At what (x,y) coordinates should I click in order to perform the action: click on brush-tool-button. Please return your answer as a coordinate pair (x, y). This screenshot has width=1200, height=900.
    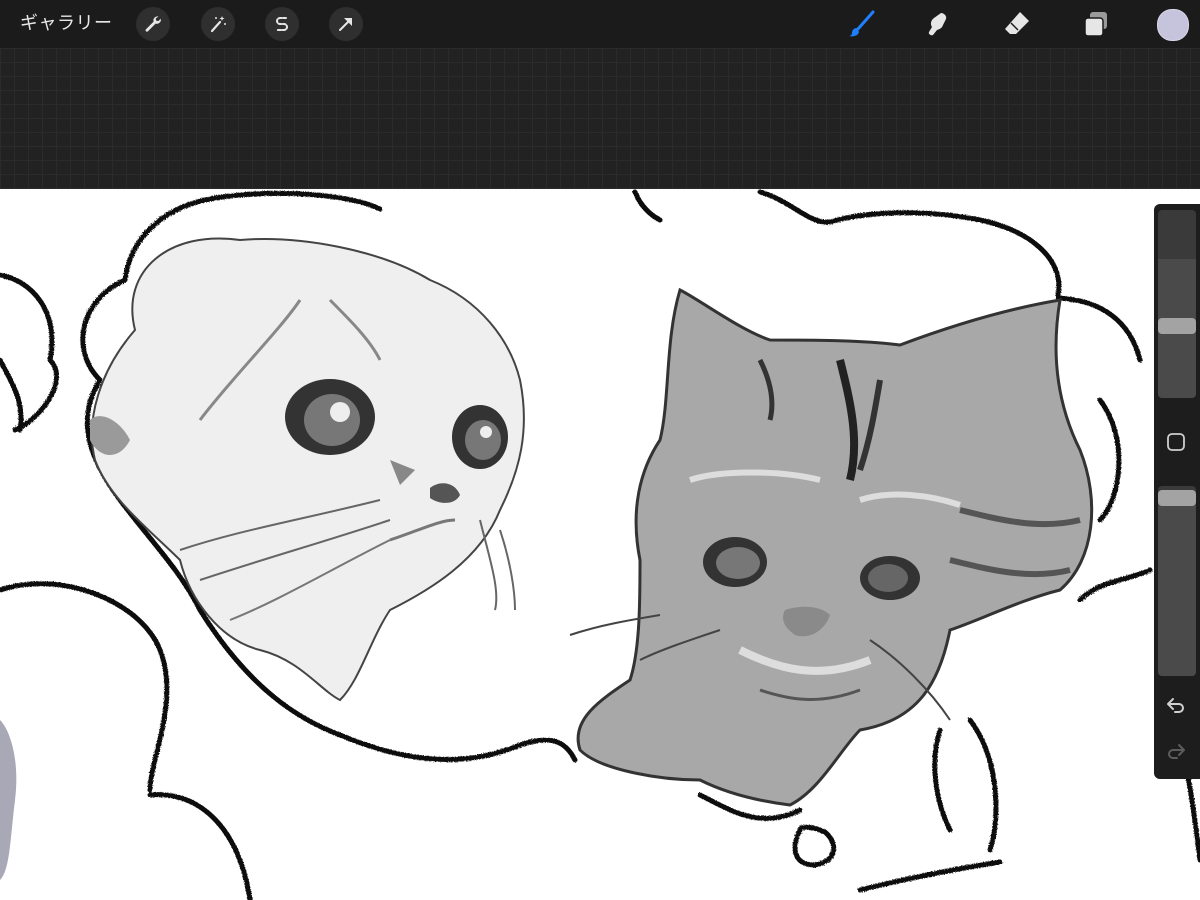
    Looking at the image, I should click on (862, 24).